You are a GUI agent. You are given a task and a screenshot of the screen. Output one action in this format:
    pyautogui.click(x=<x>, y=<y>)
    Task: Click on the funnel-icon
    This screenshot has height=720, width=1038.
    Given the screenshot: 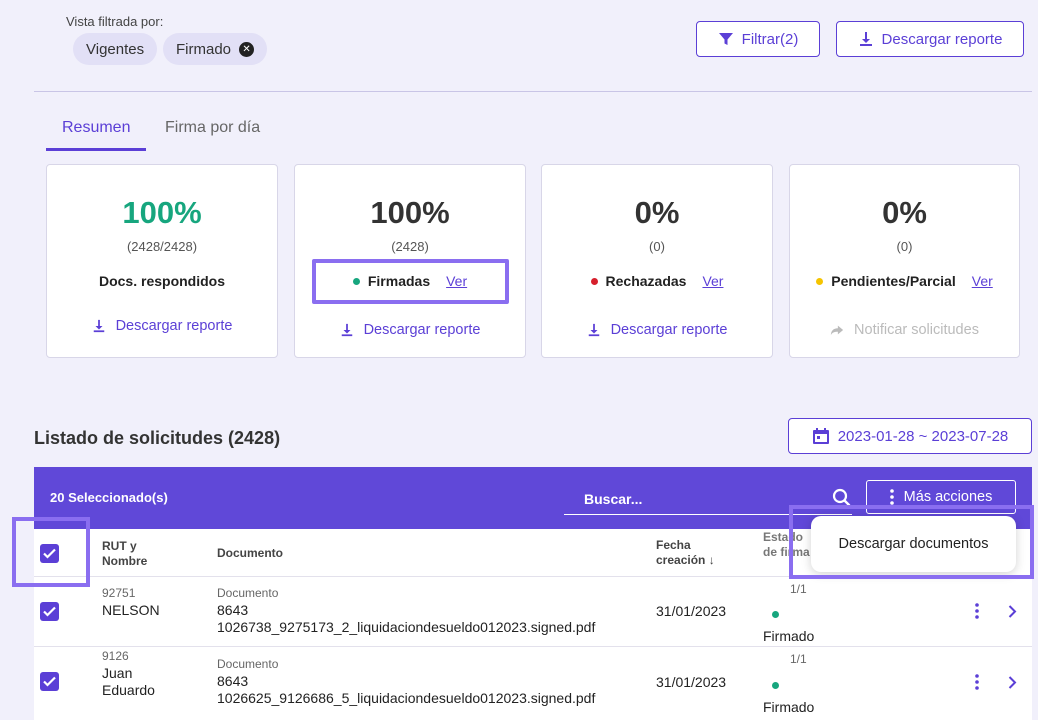 What is the action you would take?
    pyautogui.click(x=725, y=39)
    